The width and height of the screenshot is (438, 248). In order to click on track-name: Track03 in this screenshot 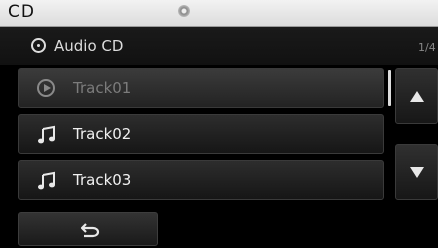, I will do `click(102, 180)`.